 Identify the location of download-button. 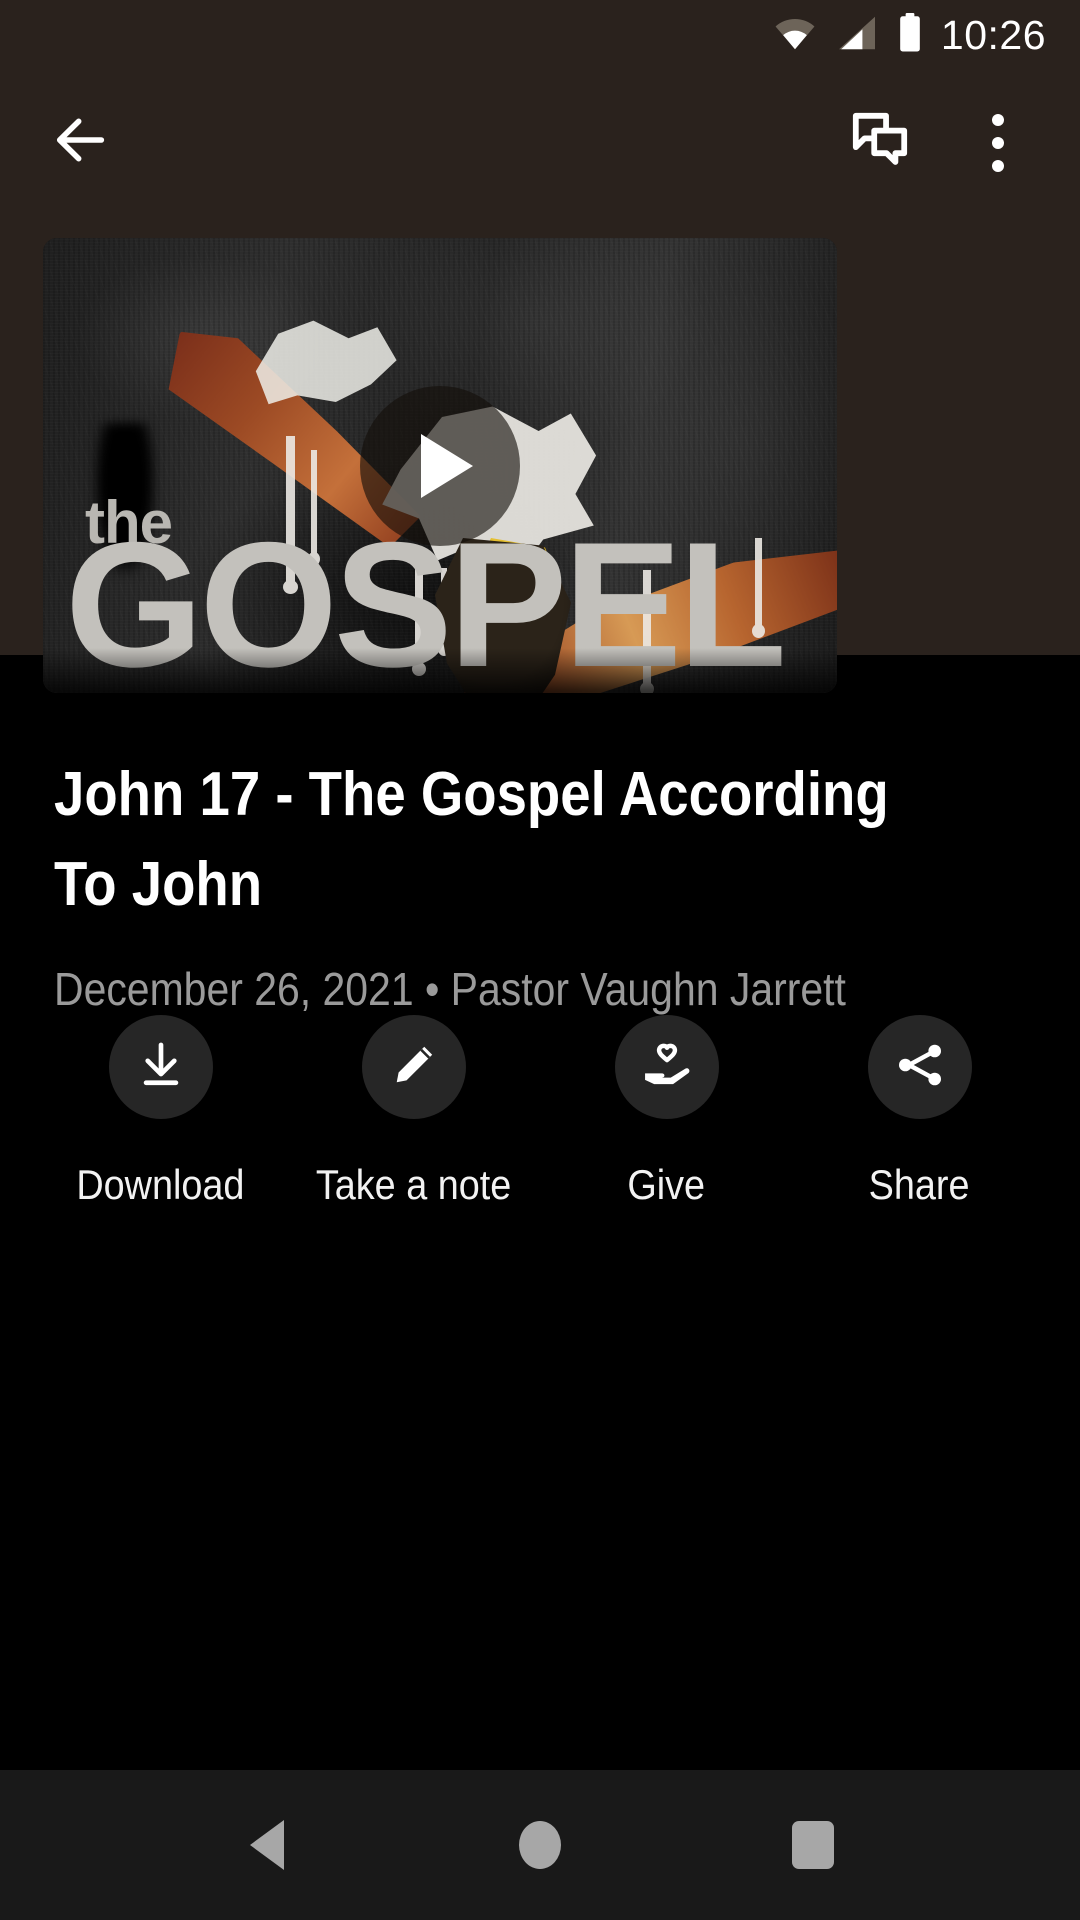
(160, 1067).